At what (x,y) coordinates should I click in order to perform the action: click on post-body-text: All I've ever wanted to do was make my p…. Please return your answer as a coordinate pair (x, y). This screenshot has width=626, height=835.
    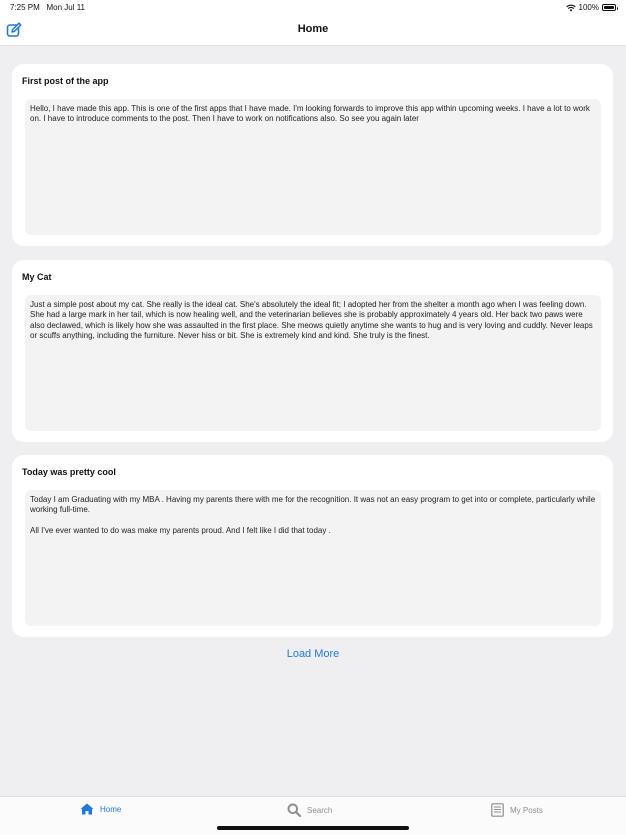
    Looking at the image, I should click on (180, 530).